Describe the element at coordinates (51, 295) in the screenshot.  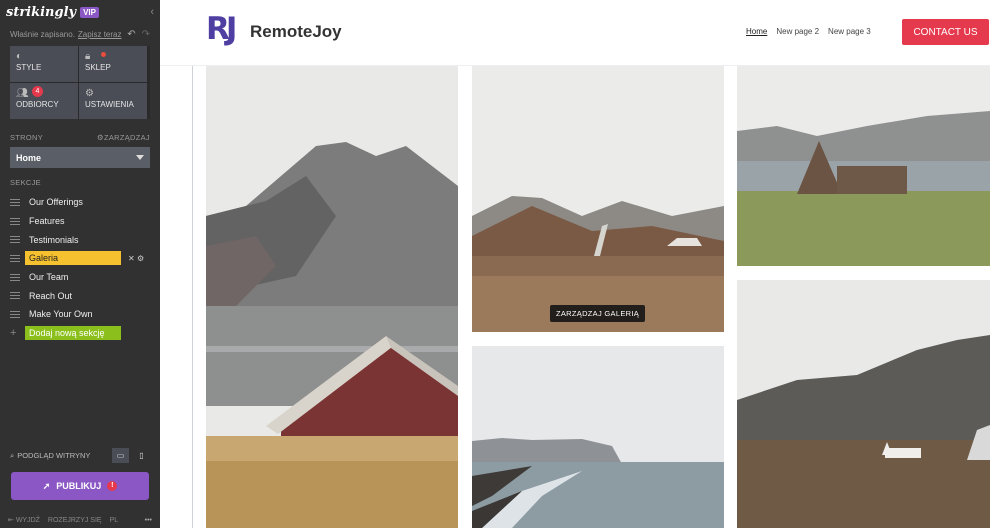
I see `section-name: Reach Out` at that location.